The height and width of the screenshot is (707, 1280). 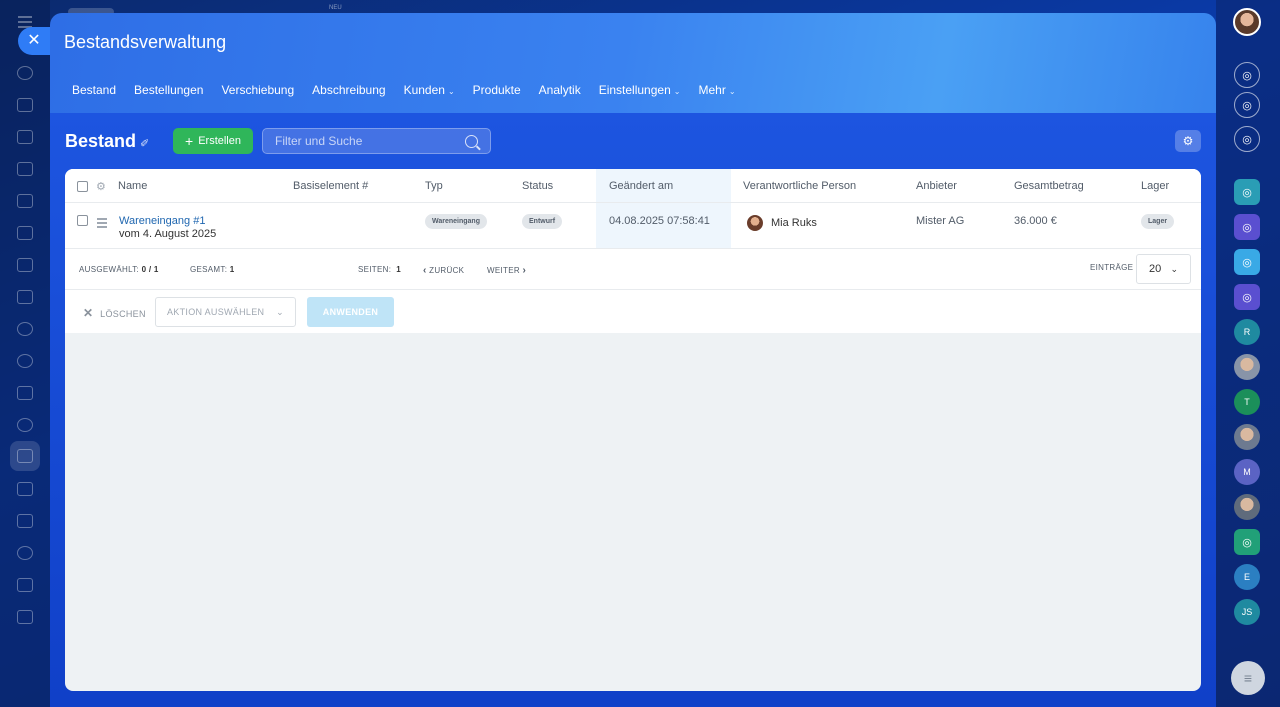 I want to click on nav-item-kunden: Kunden ⌄, so click(x=429, y=90).